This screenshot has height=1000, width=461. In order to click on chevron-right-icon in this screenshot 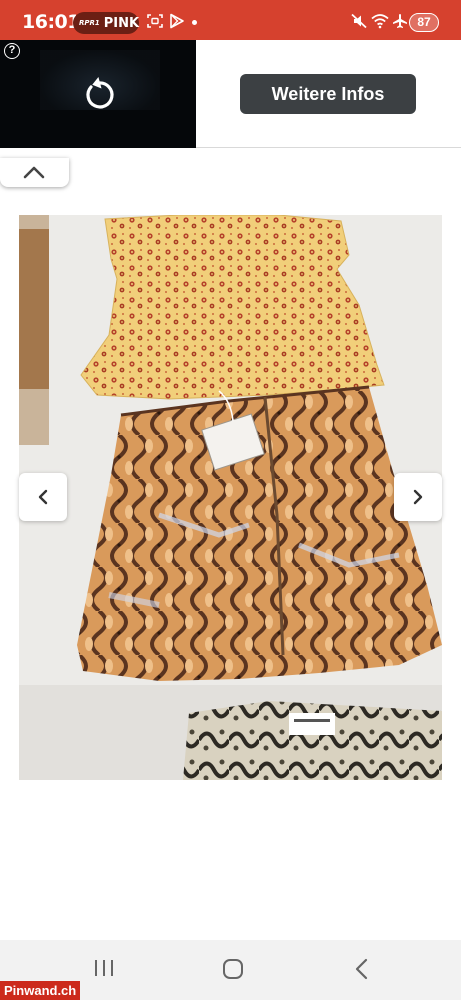, I will do `click(418, 497)`.